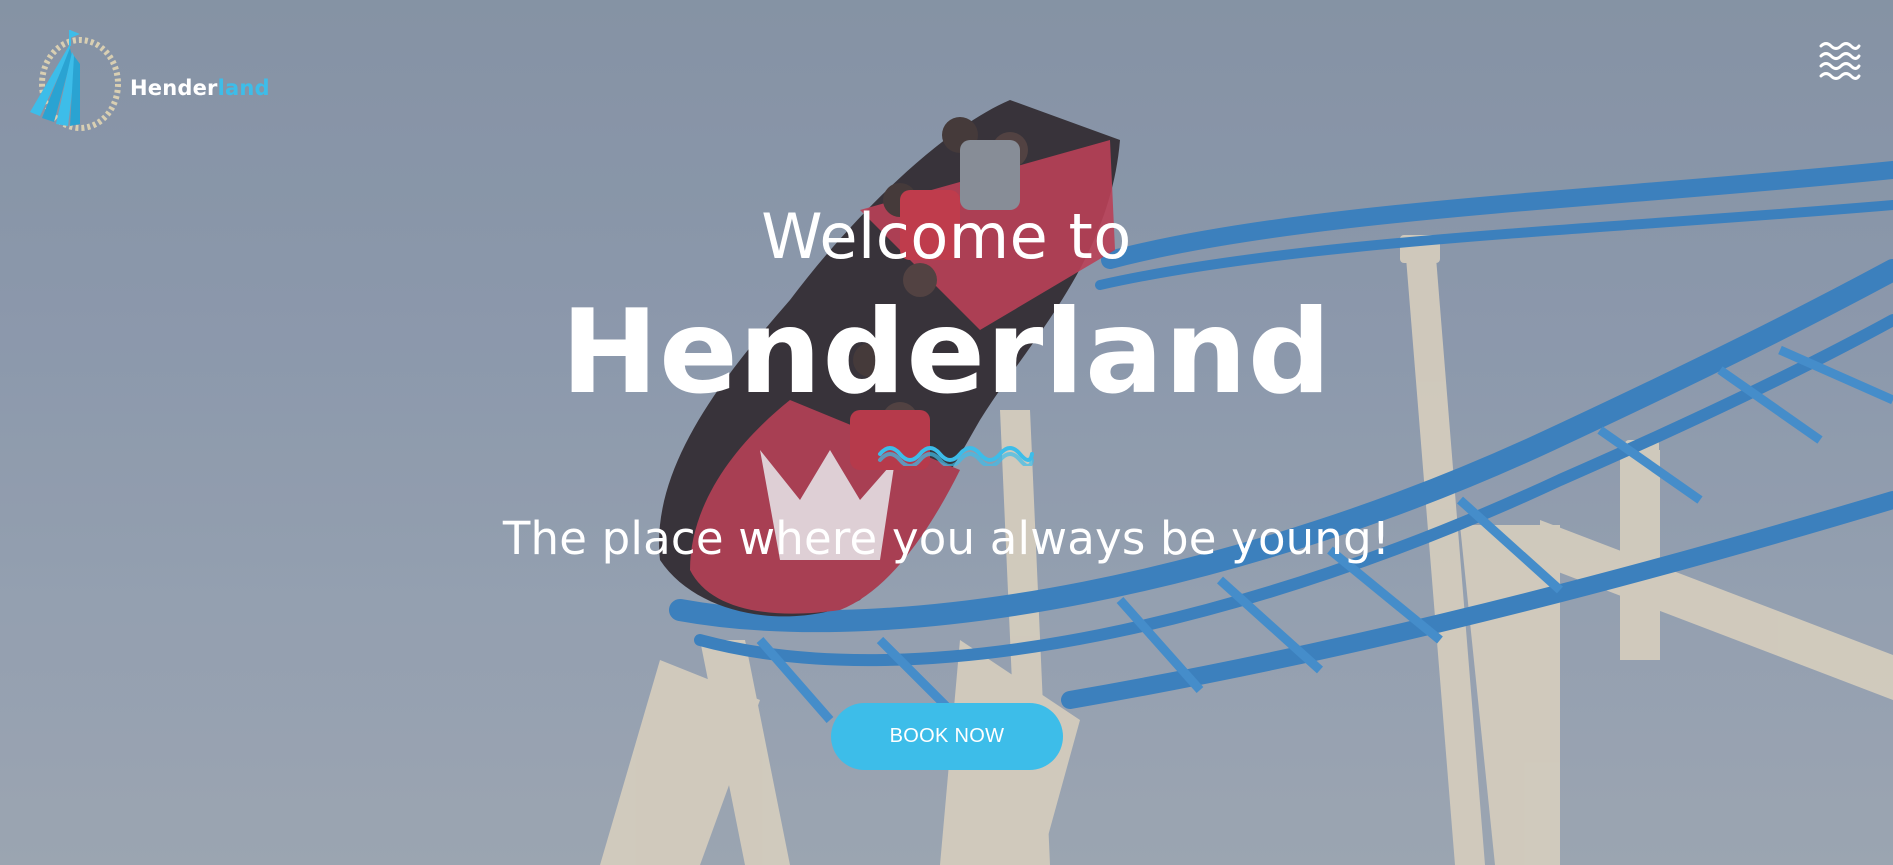  Describe the element at coordinates (947, 736) in the screenshot. I see `book-now-button: BOOK NOW` at that location.